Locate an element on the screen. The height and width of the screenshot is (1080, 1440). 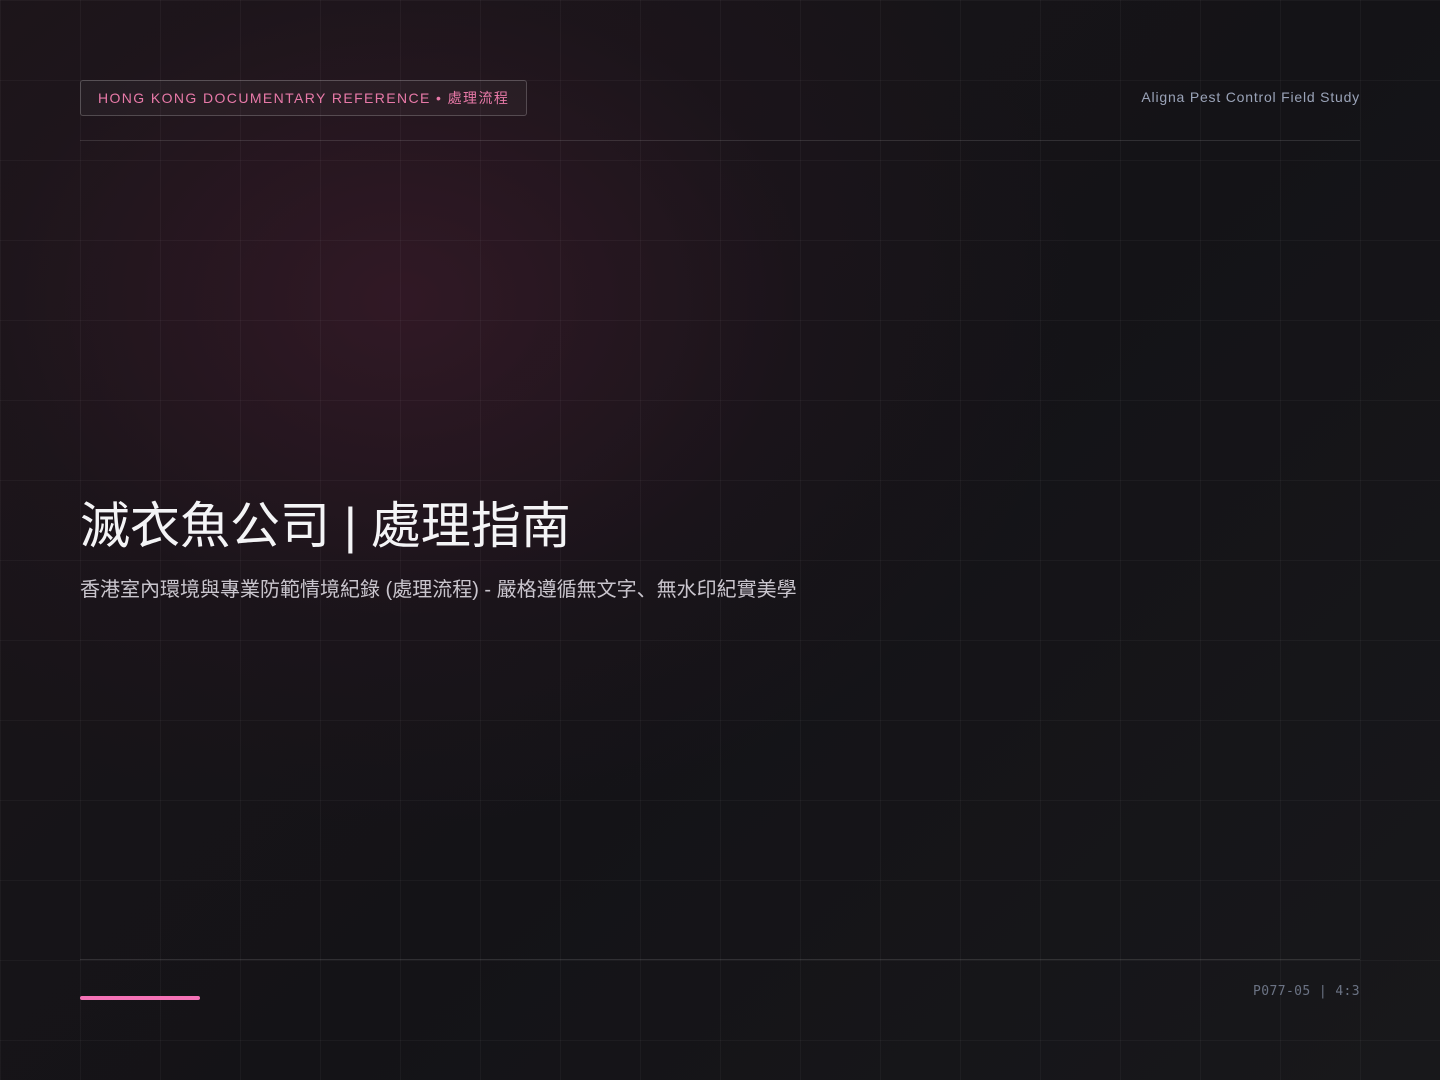
study-label: Aligna Pest Control Field Study is located at coordinates (1250, 97).